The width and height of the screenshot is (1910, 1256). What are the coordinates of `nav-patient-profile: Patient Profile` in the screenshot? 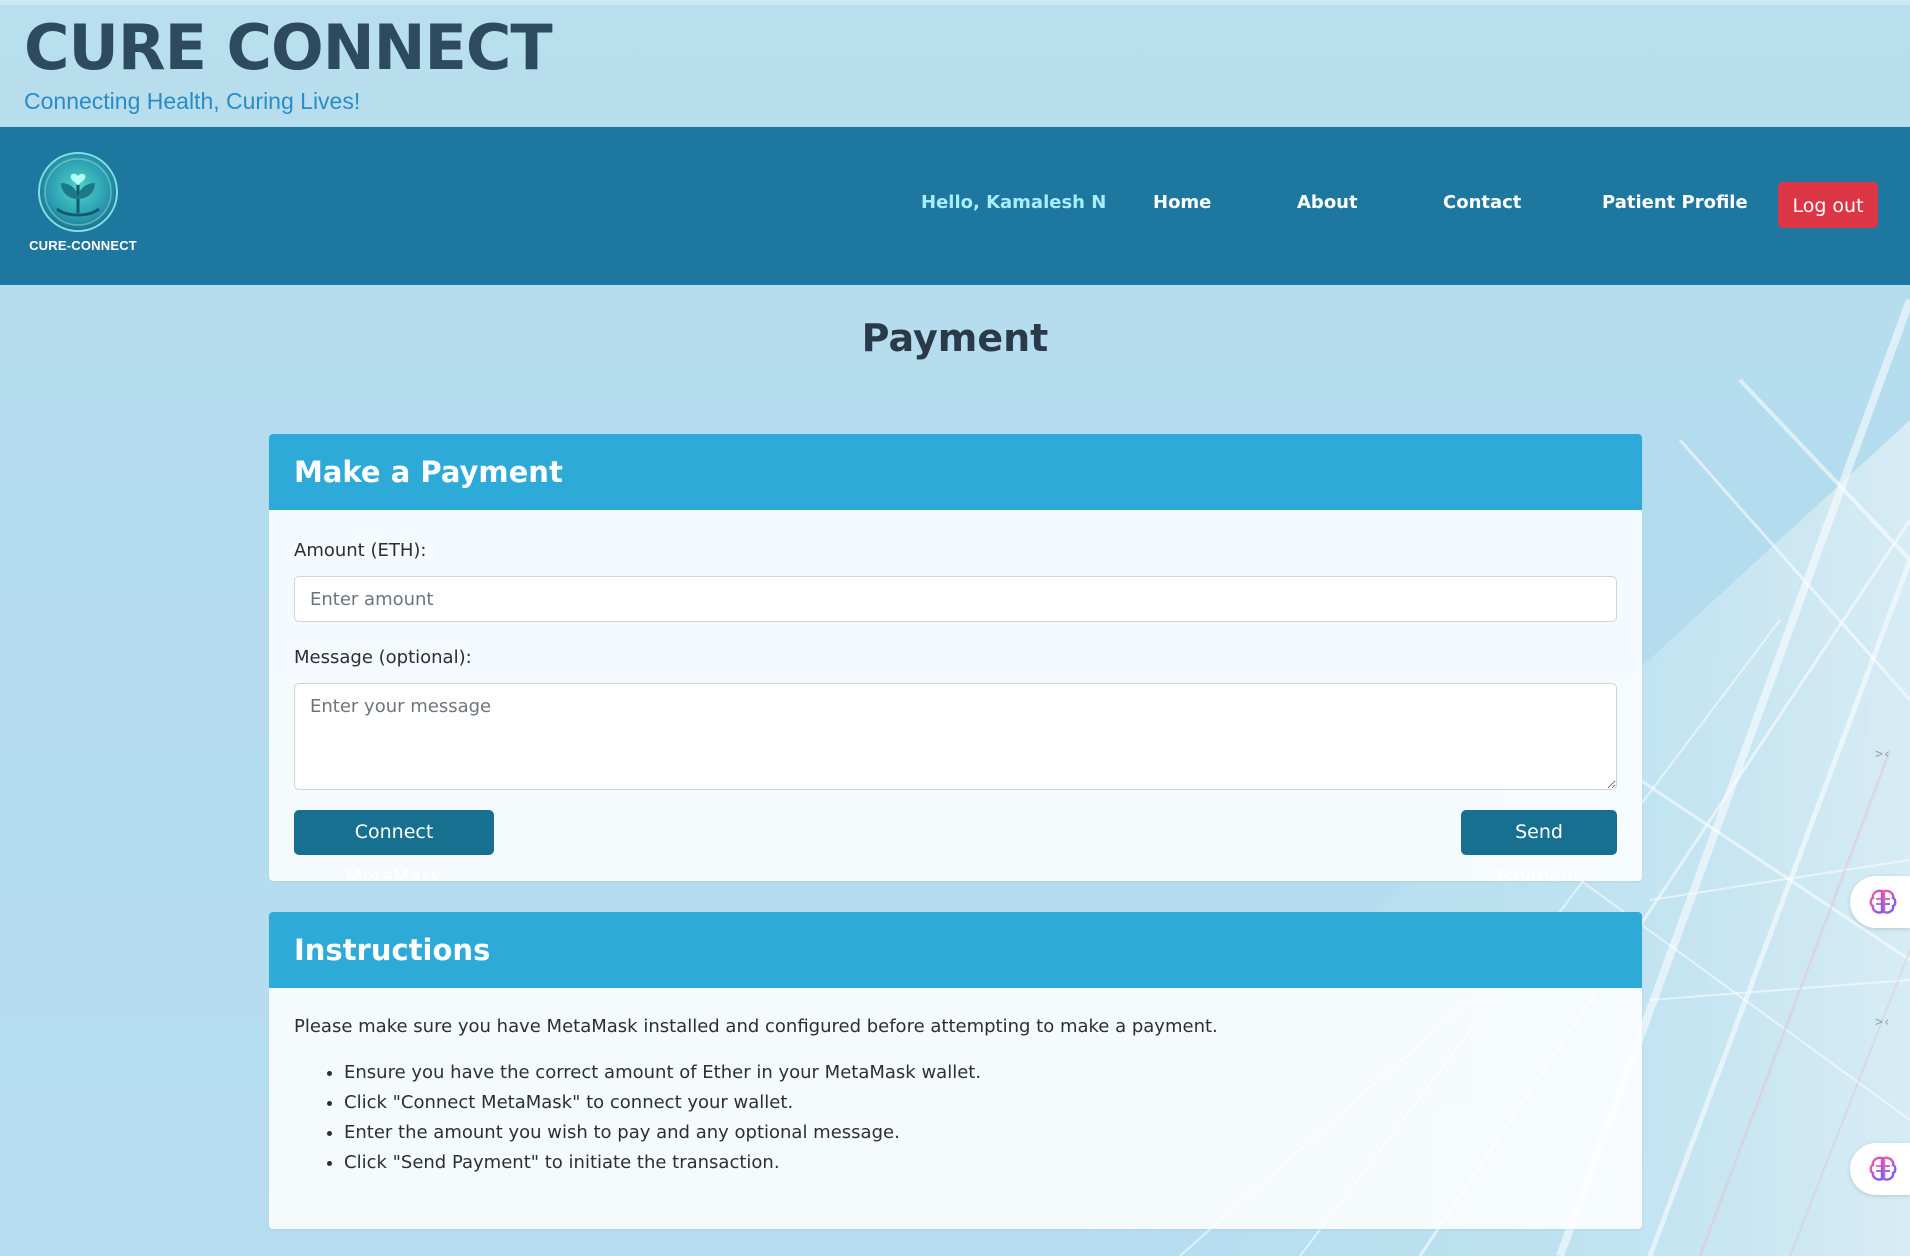 It's located at (1675, 202).